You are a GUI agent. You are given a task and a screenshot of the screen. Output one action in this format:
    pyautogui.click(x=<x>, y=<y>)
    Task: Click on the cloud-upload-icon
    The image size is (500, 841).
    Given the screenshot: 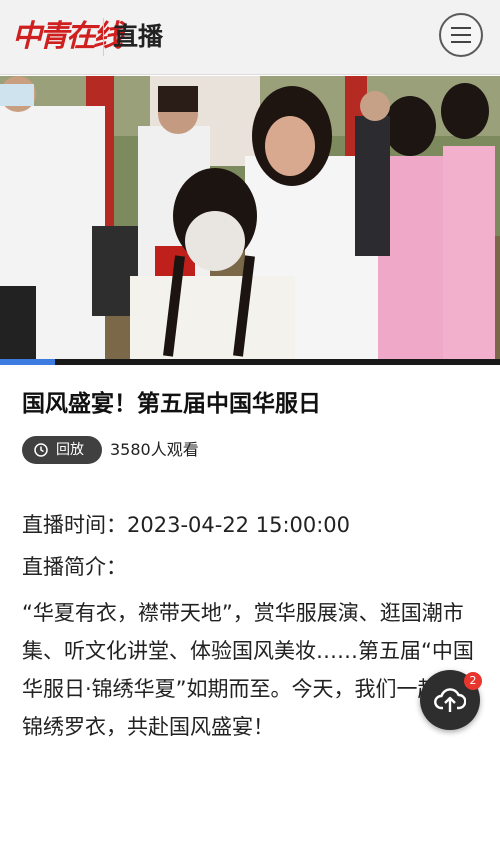 What is the action you would take?
    pyautogui.click(x=450, y=700)
    